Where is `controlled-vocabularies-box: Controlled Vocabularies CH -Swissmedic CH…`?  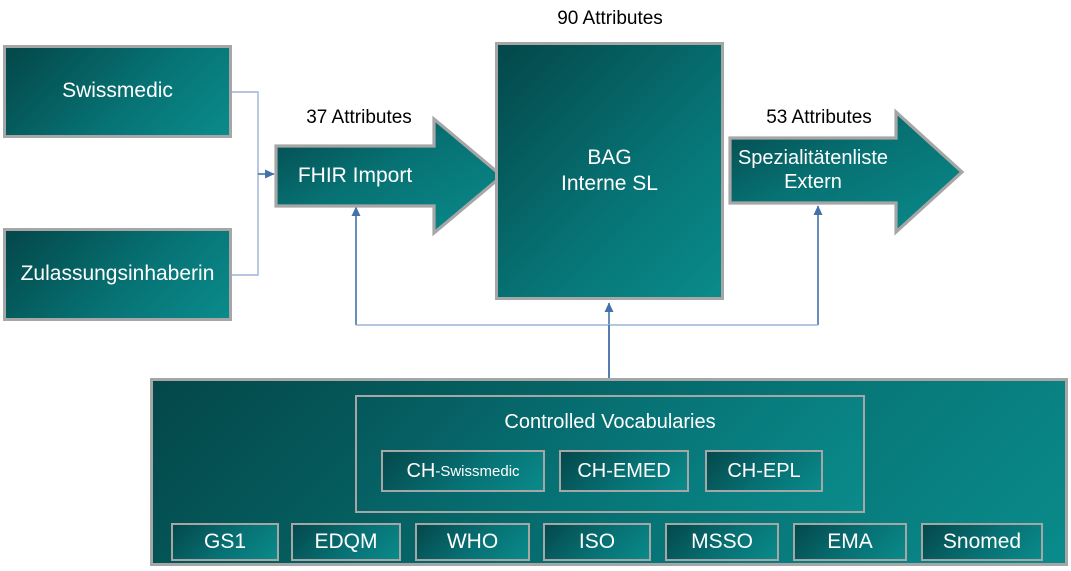
controlled-vocabularies-box: Controlled Vocabularies CH -Swissmedic CH… is located at coordinates (610, 454).